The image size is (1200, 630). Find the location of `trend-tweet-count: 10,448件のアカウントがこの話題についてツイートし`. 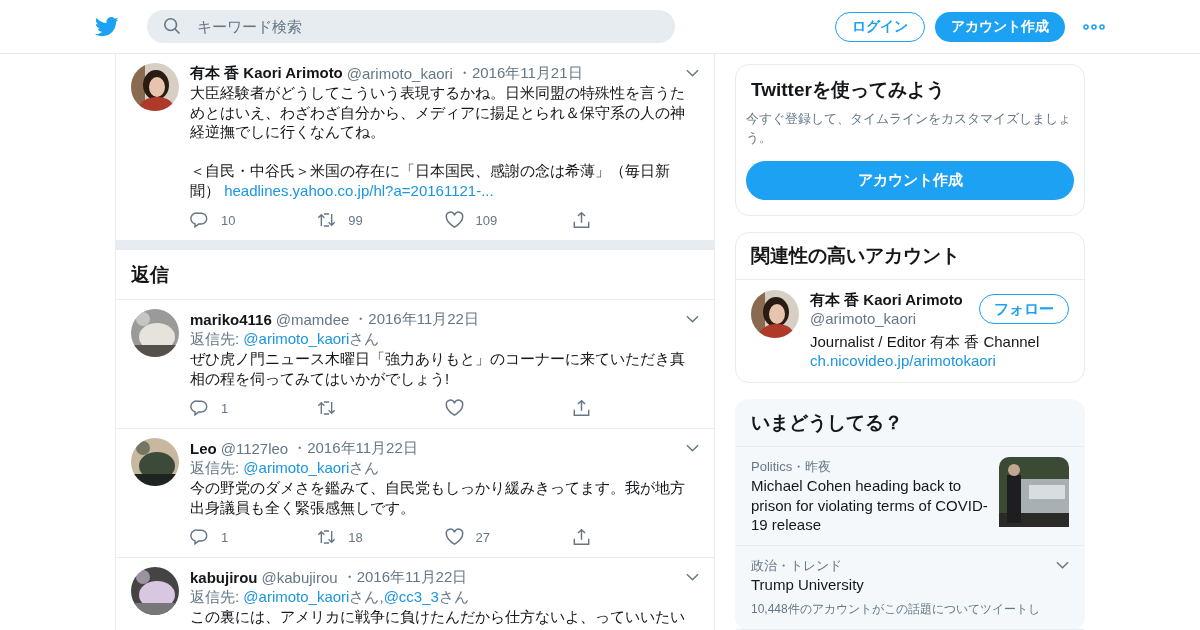

trend-tweet-count: 10,448件のアカウントがこの話題についてツイートし is located at coordinates (896, 609).